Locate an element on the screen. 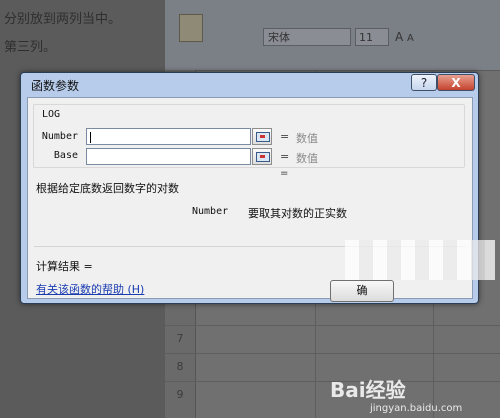 The width and height of the screenshot is (500, 418). base-arg-input is located at coordinates (168, 156).